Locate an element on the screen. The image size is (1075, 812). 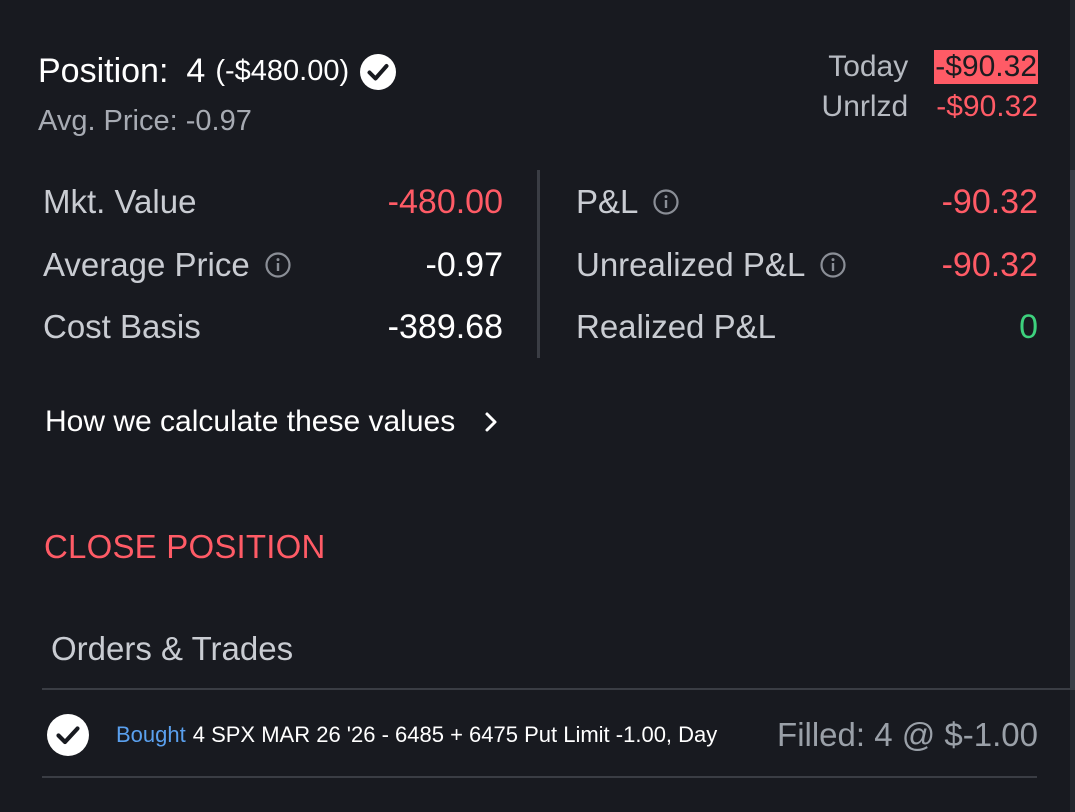
metric-value: -0.97 is located at coordinates (464, 264).